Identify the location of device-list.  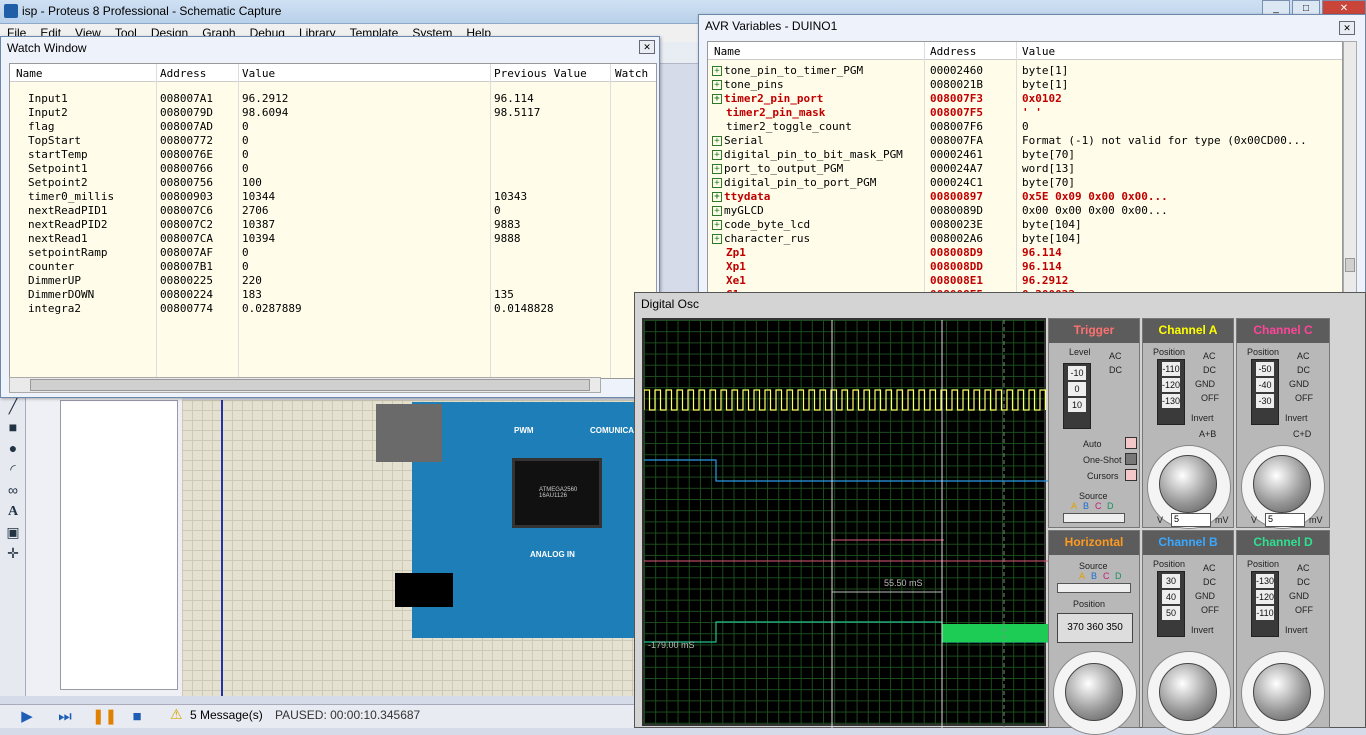
(119, 545).